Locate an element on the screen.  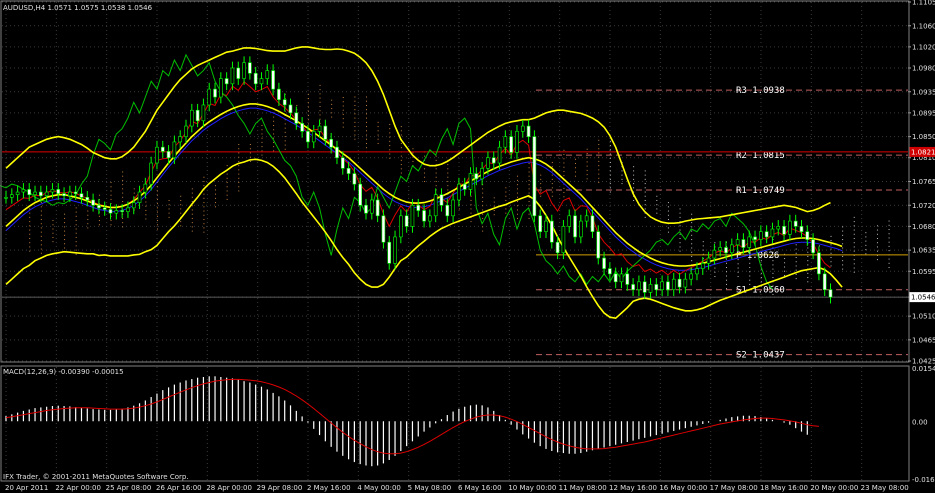
pivot-label-s1: S1 1.0560 is located at coordinates (760, 291).